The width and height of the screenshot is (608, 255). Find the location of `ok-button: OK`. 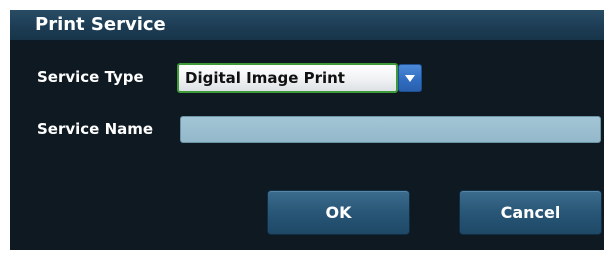

ok-button: OK is located at coordinates (338, 212).